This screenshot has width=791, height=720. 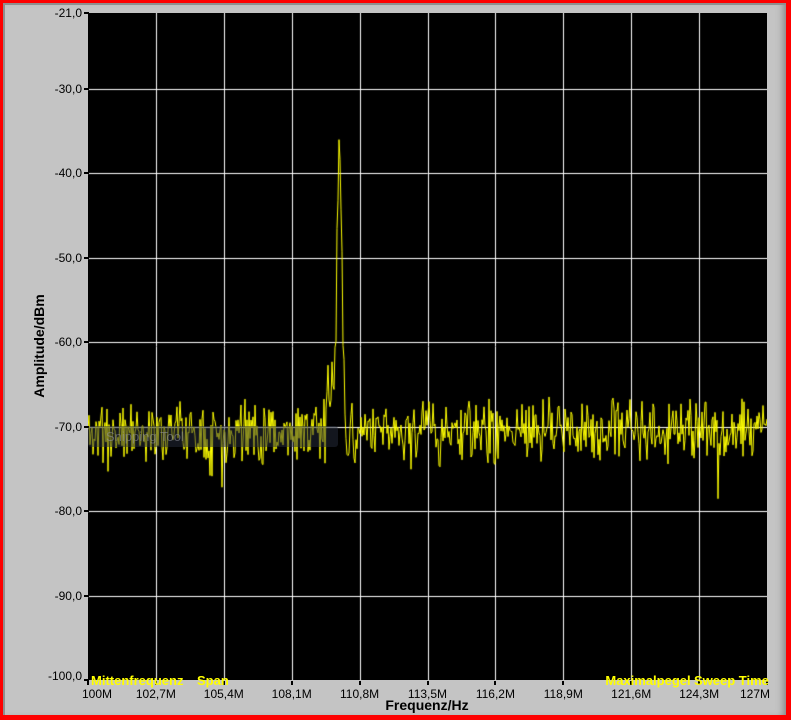 I want to click on readout-max-level: Maximalpegel -36 dB, so click(x=648, y=676).